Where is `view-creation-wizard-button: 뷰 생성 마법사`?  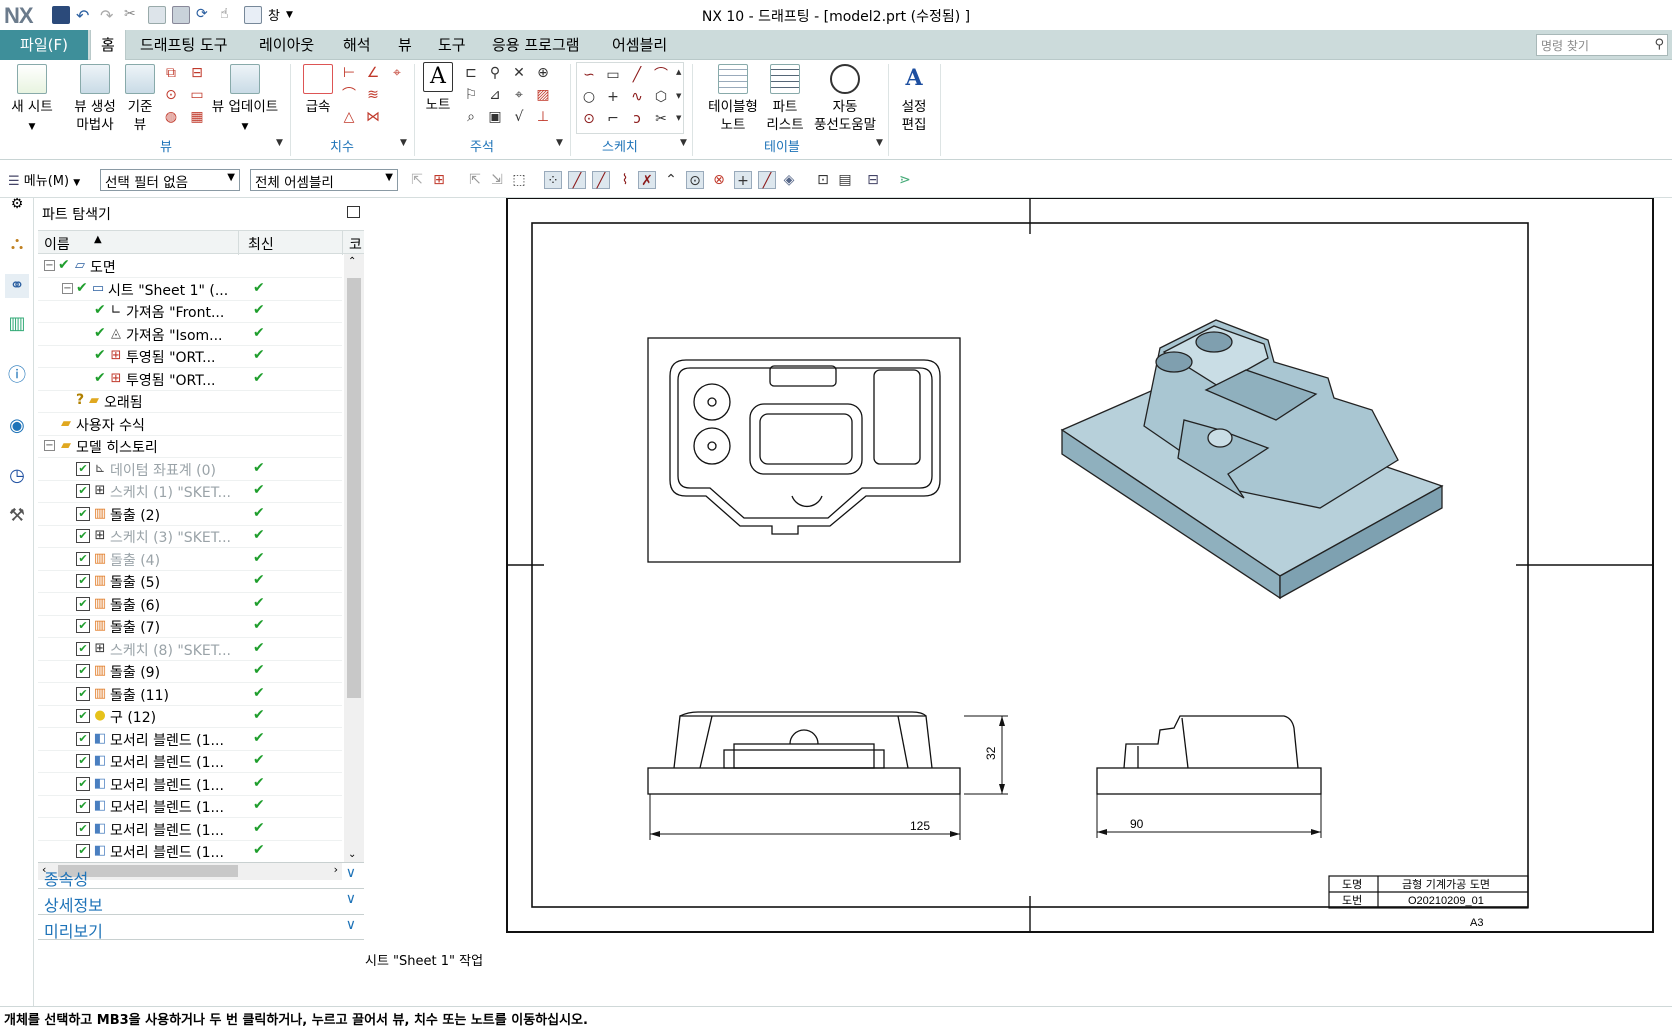
view-creation-wizard-button: 뷰 생성 마법사 is located at coordinates (95, 99).